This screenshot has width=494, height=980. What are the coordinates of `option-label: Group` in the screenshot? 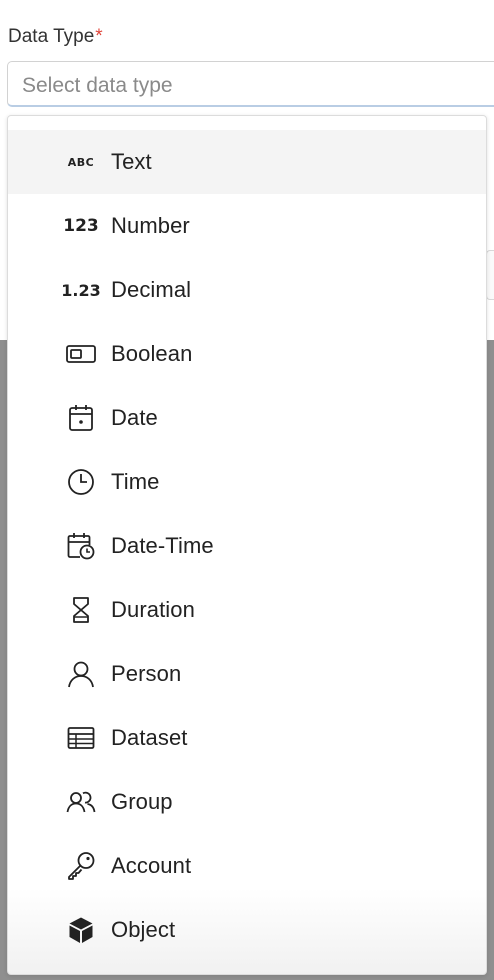 It's located at (142, 801).